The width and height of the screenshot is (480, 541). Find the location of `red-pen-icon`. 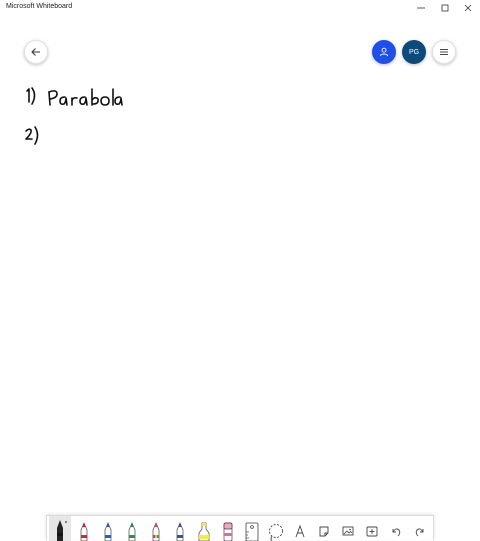

red-pen-icon is located at coordinates (84, 531).